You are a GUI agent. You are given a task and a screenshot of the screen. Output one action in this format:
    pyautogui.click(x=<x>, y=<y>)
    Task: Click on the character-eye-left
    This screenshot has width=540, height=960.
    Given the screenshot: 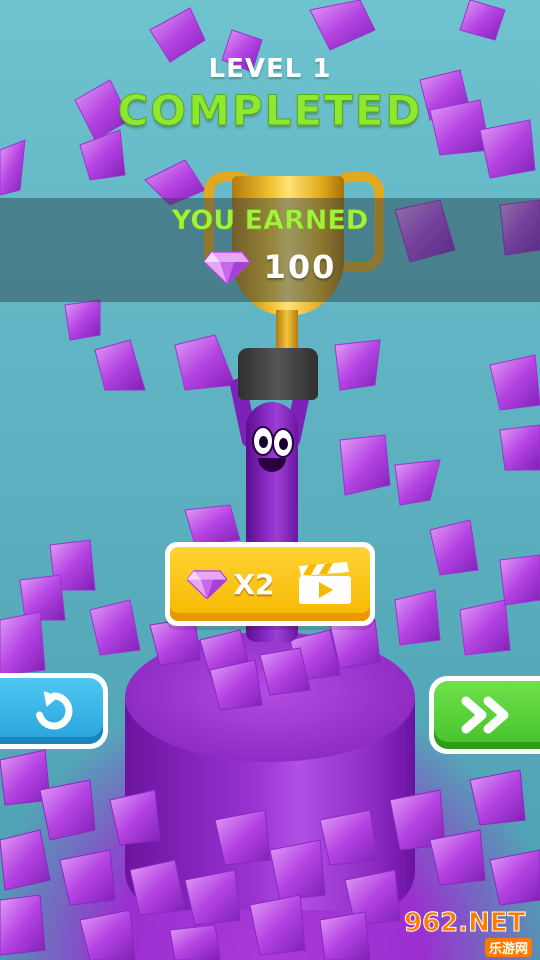 What is the action you would take?
    pyautogui.click(x=263, y=441)
    